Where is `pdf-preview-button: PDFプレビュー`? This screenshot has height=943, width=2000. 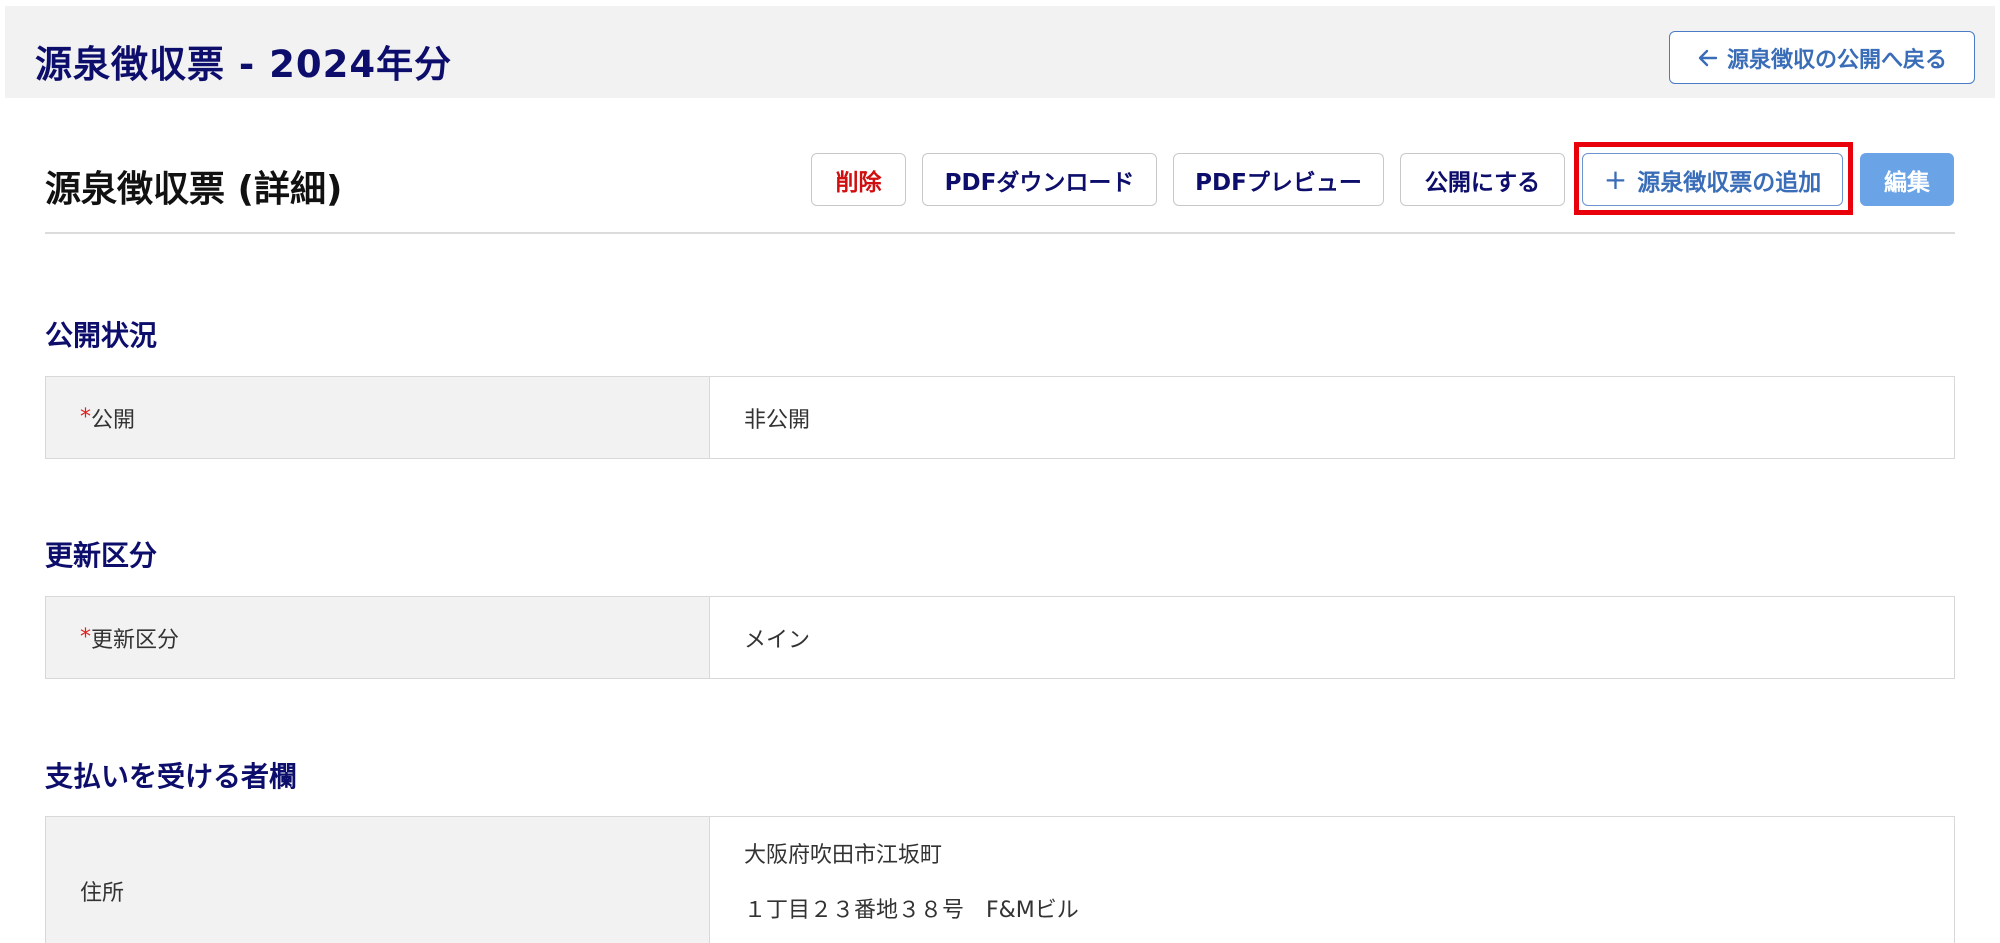 pdf-preview-button: PDFプレビュー is located at coordinates (1278, 179).